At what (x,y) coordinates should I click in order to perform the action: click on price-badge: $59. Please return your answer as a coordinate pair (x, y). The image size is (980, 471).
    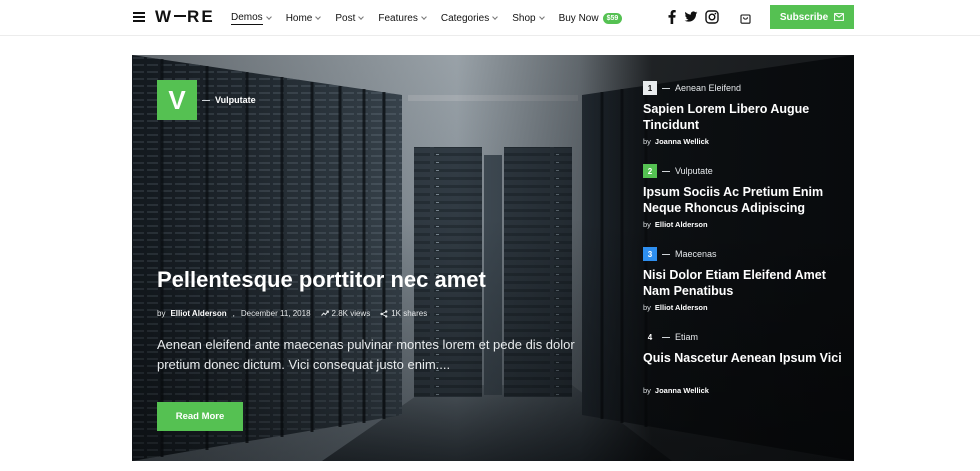
    Looking at the image, I should click on (612, 18).